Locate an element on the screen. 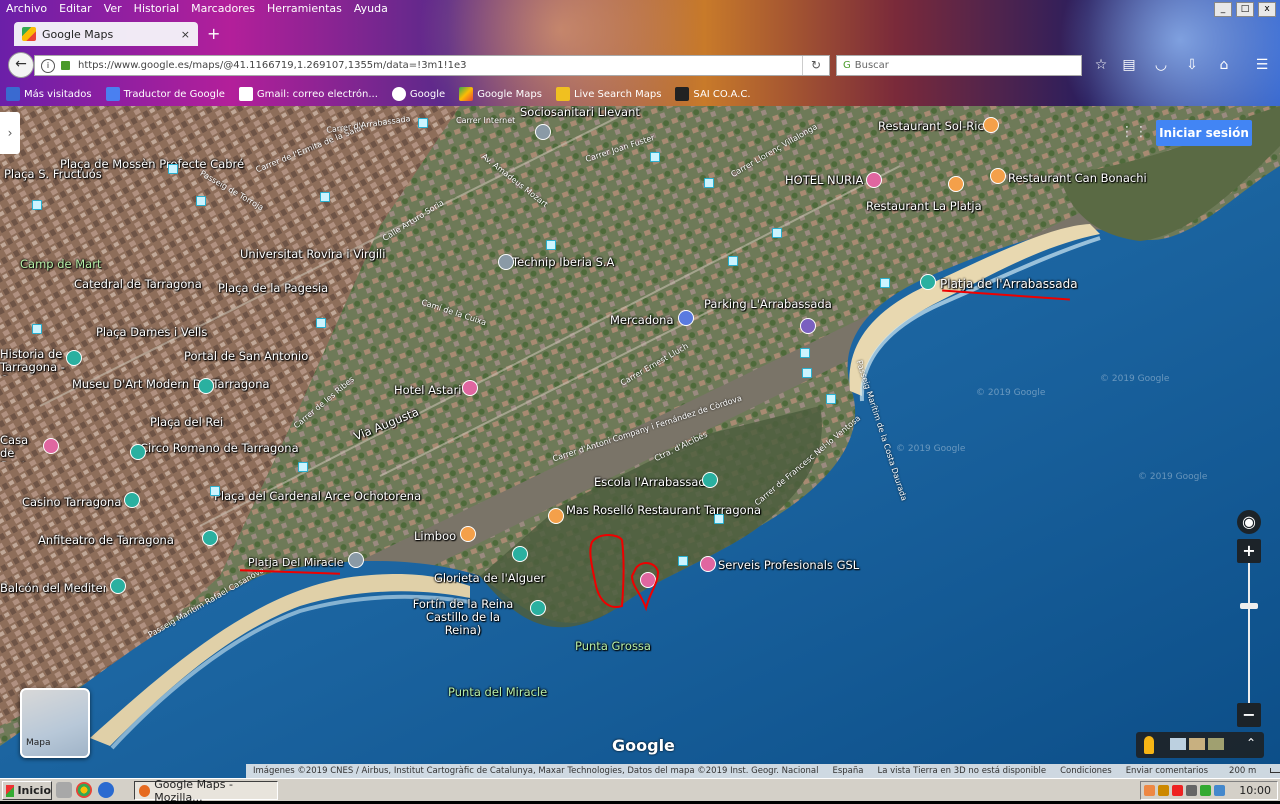 This screenshot has width=1280, height=804. place-label: Punta Grossa is located at coordinates (613, 646).